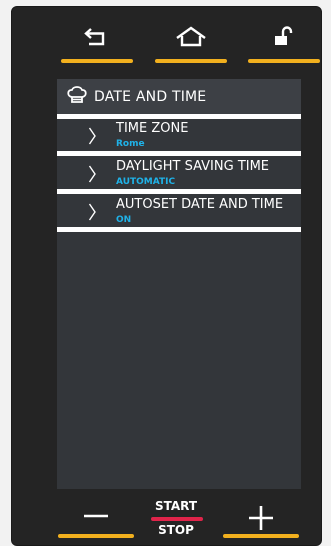 This screenshot has width=331, height=546. I want to click on back-button, so click(97, 44).